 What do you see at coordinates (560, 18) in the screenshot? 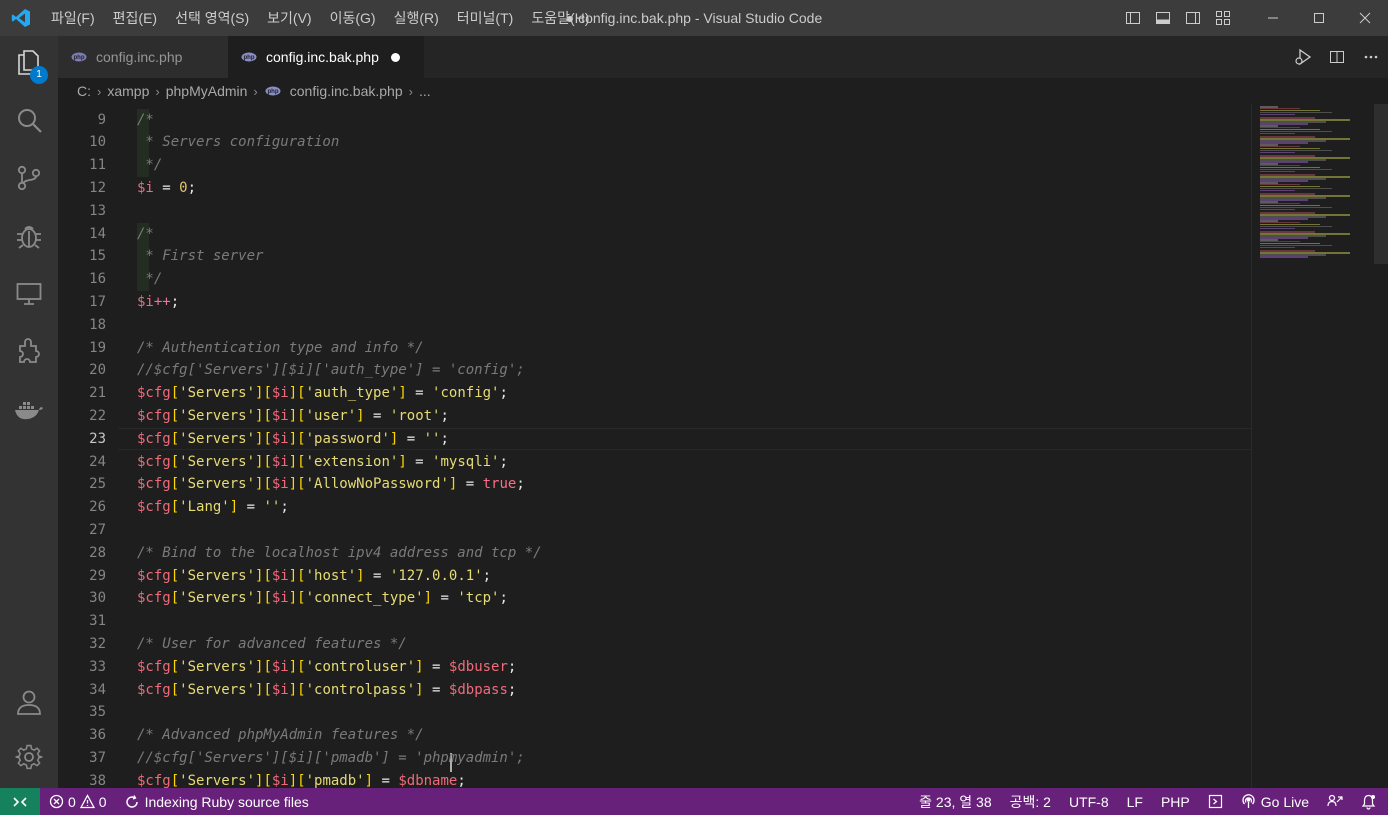
I see `menu-item: 도움말(H)` at bounding box center [560, 18].